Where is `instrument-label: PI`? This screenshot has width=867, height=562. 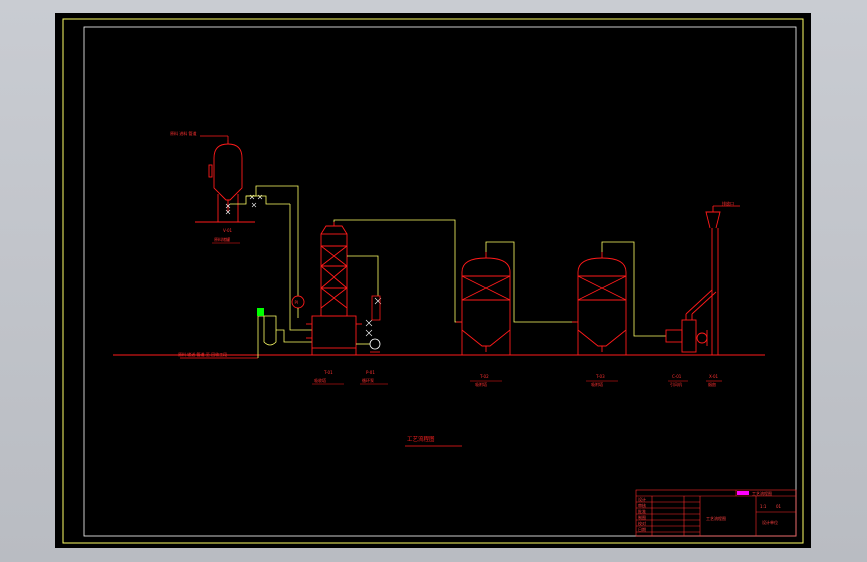 instrument-label: PI is located at coordinates (297, 302).